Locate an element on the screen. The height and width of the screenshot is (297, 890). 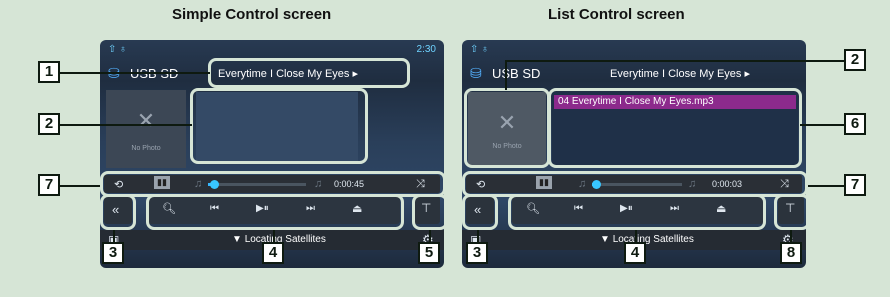
callout-1: 1 is located at coordinates (49, 72).